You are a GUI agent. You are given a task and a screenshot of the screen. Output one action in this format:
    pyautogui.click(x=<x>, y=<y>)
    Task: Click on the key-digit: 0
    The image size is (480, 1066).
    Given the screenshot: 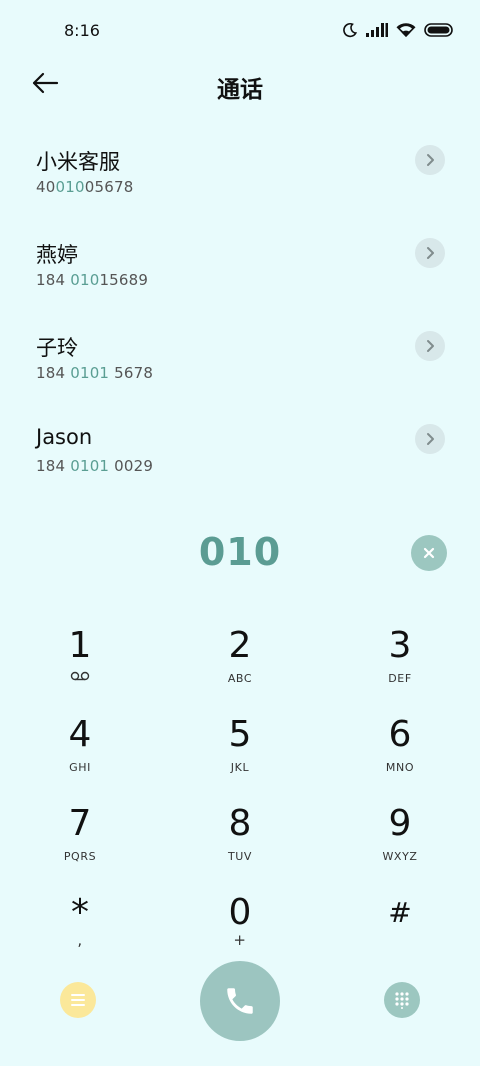 What is the action you would take?
    pyautogui.click(x=240, y=912)
    